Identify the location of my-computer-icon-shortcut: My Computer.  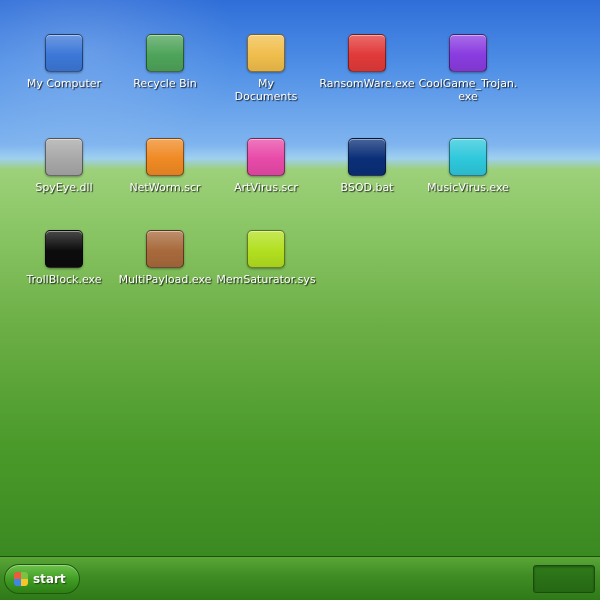
(64, 62).